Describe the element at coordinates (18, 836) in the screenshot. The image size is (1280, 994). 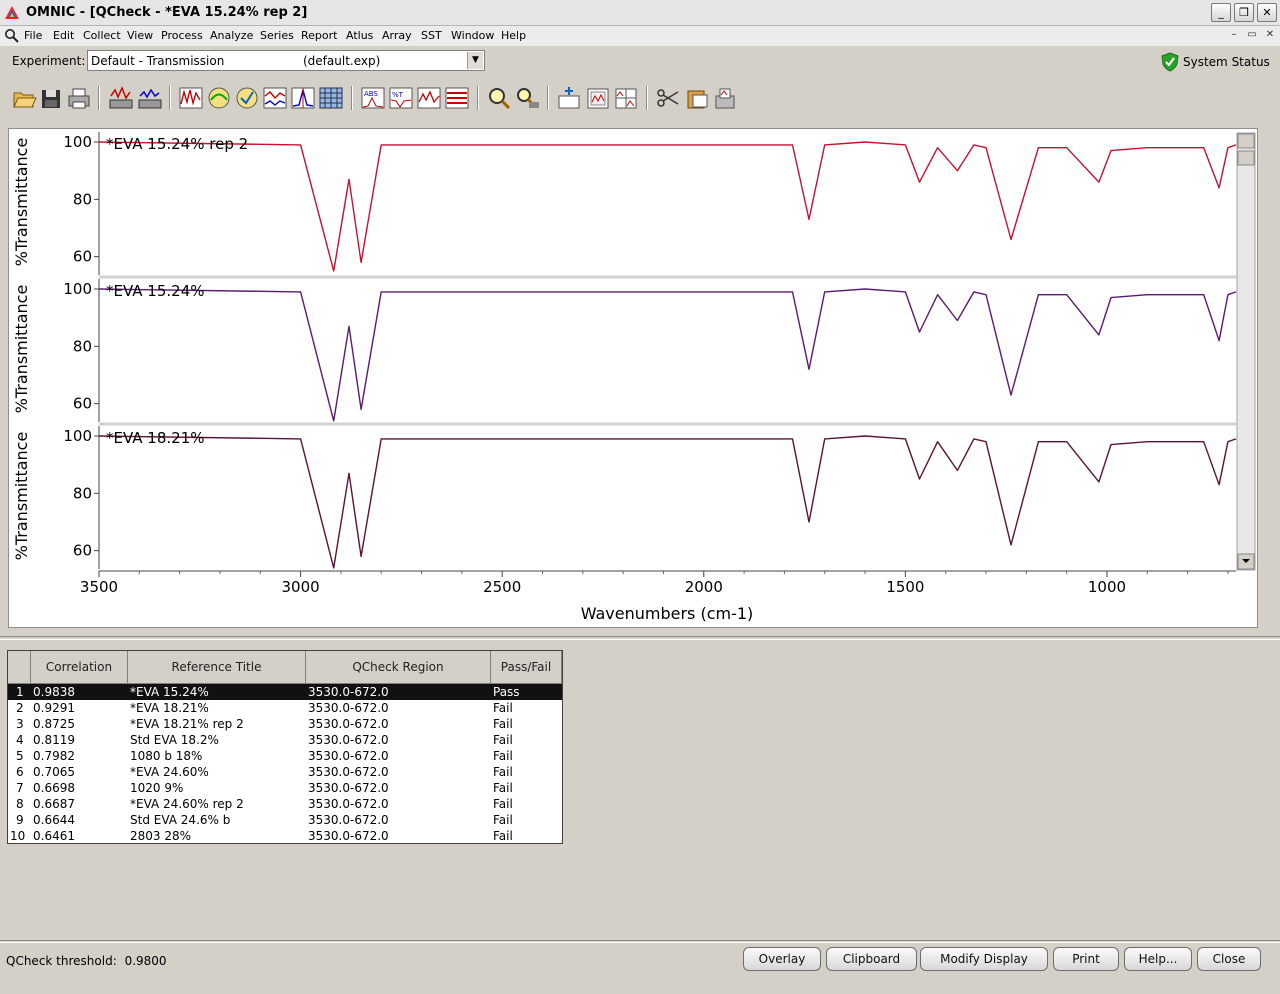
I see `cell-index: 10` at that location.